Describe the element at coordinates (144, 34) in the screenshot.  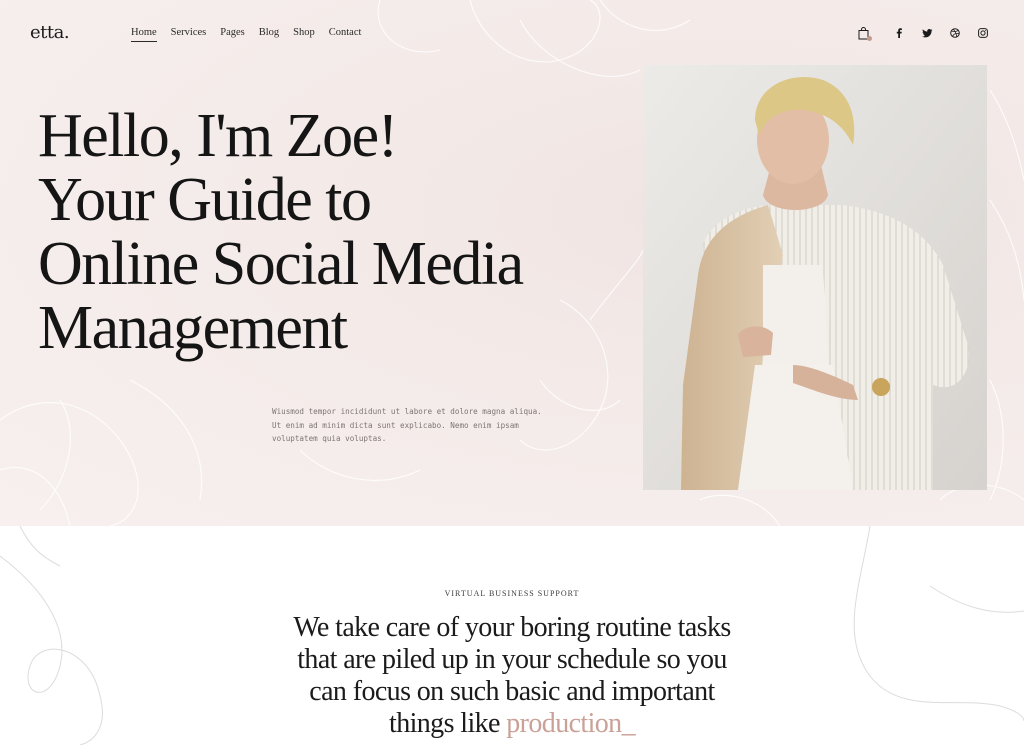
I see `nav-home: Home` at that location.